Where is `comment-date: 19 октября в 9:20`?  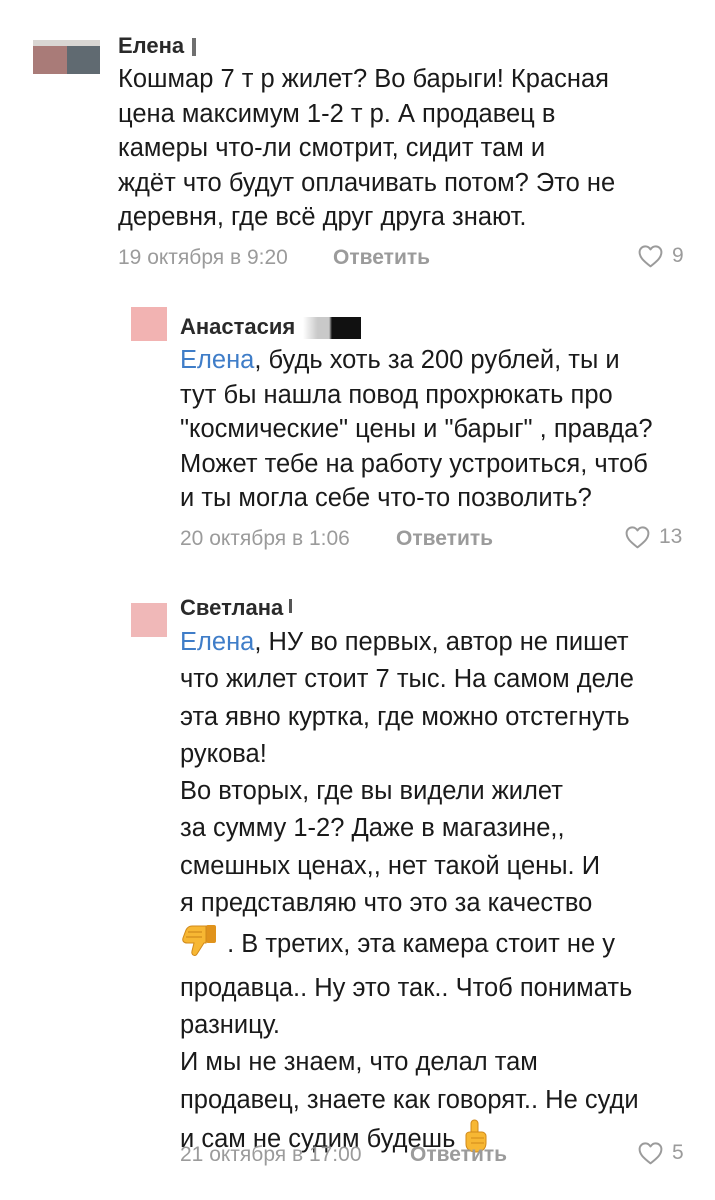
comment-date: 19 октября в 9:20 is located at coordinates (203, 257).